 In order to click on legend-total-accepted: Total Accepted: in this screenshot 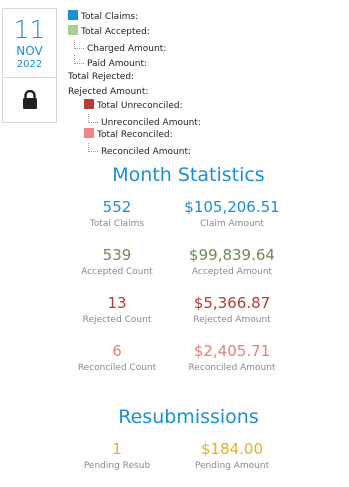, I will do `click(109, 32)`.